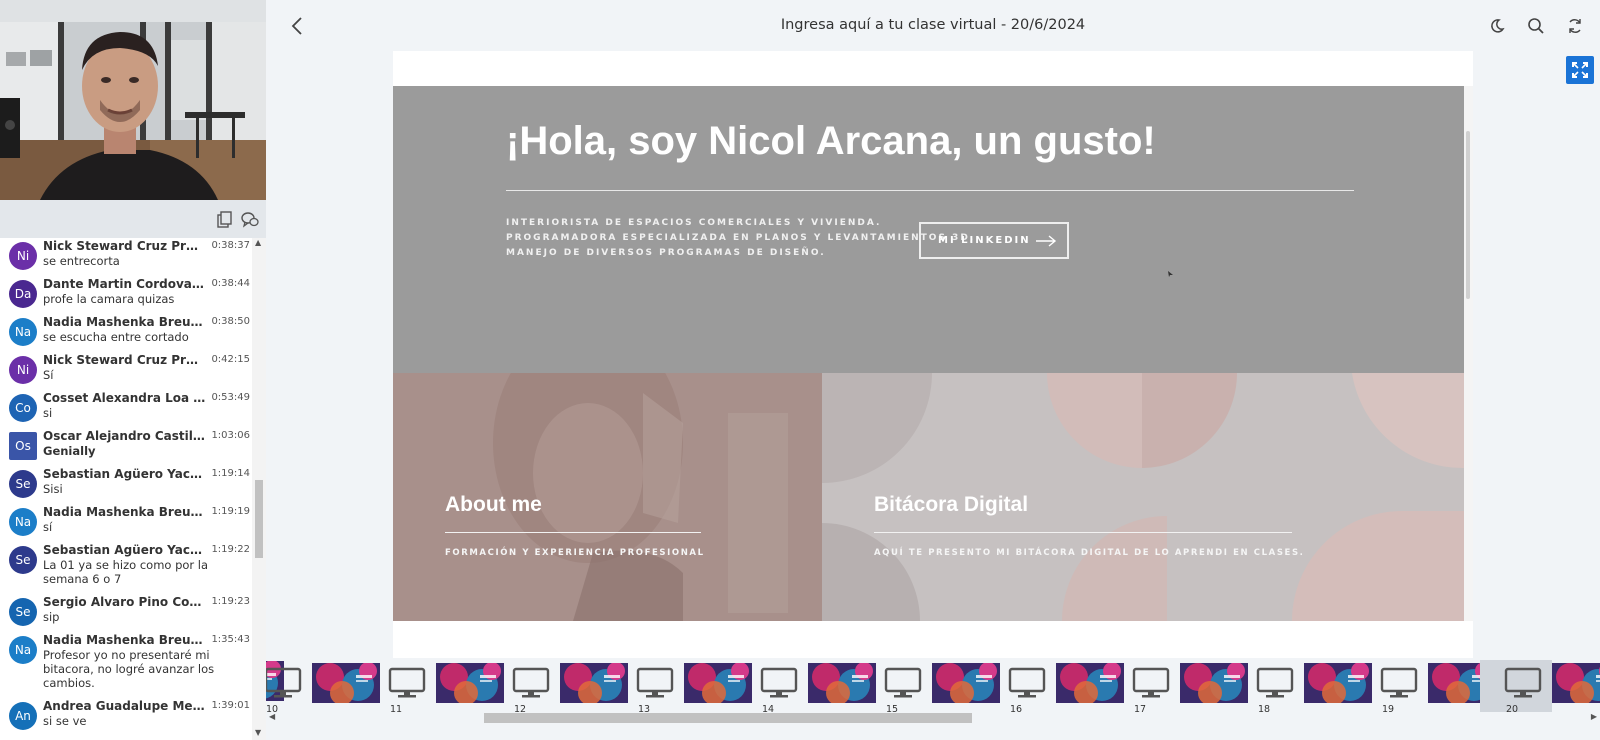  I want to click on dark-mode-icon, so click(1497, 26).